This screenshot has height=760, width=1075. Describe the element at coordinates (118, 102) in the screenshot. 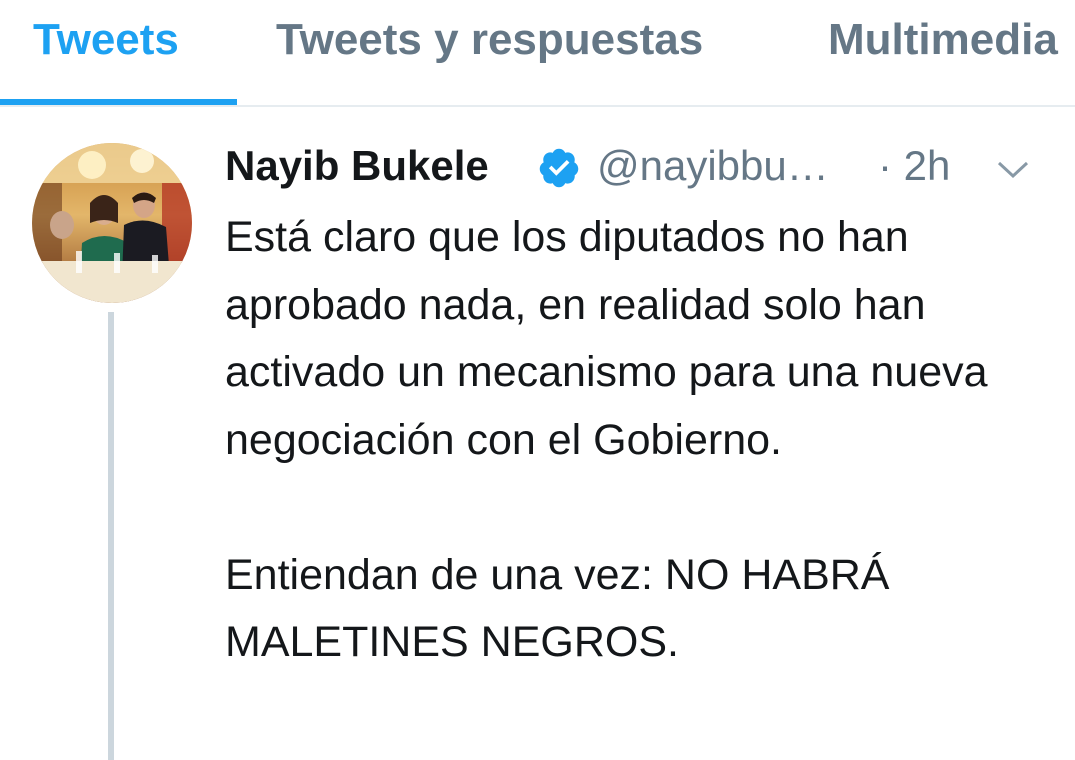

I see `active-tab-indicator` at that location.